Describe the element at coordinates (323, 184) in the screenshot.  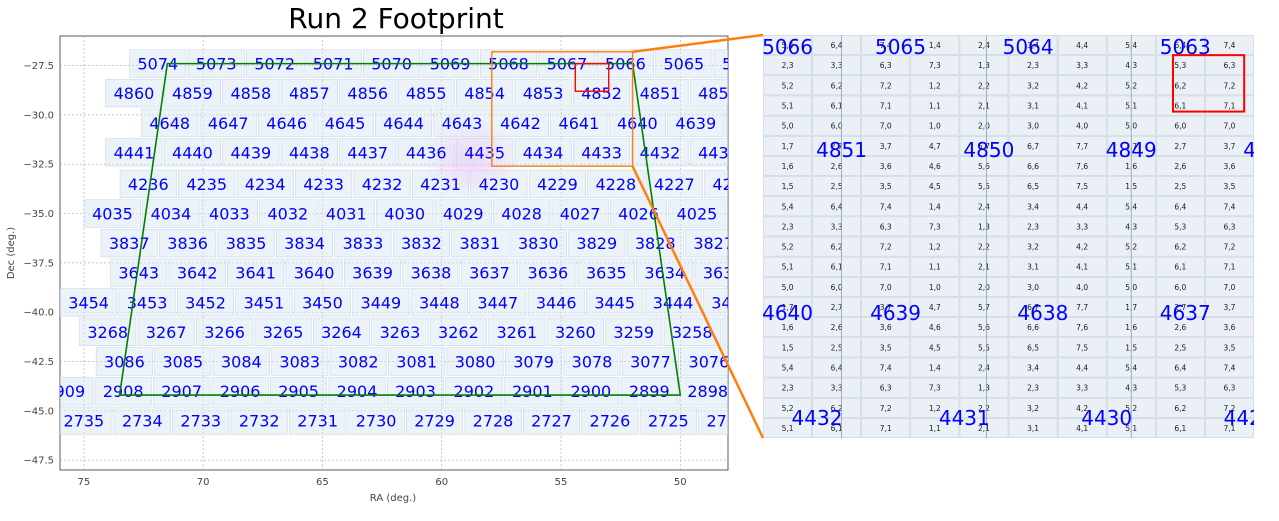
I see `tract-label: 4233` at that location.